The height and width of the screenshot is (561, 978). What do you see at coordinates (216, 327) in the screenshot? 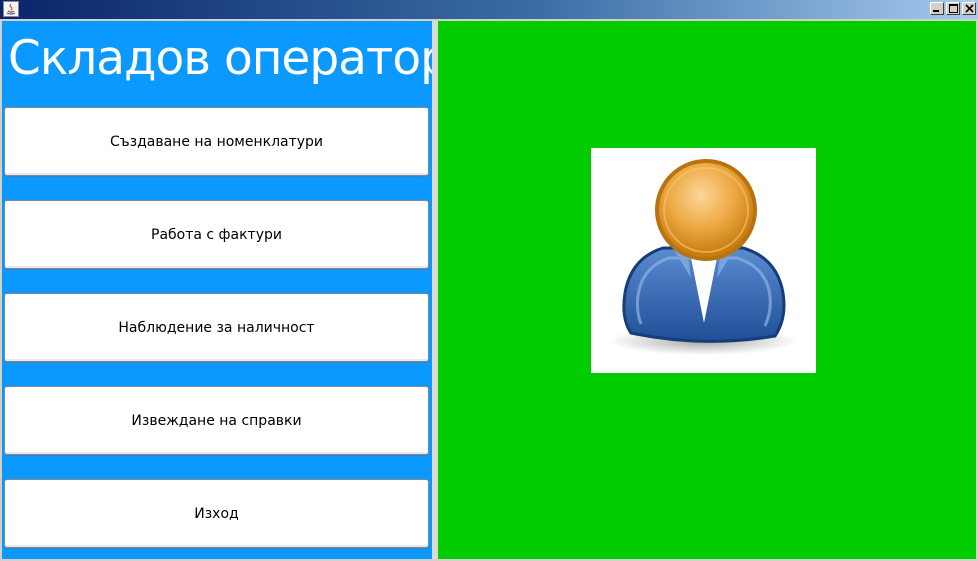
I see `stock-monitoring-button: Наблюдение за наличност` at bounding box center [216, 327].